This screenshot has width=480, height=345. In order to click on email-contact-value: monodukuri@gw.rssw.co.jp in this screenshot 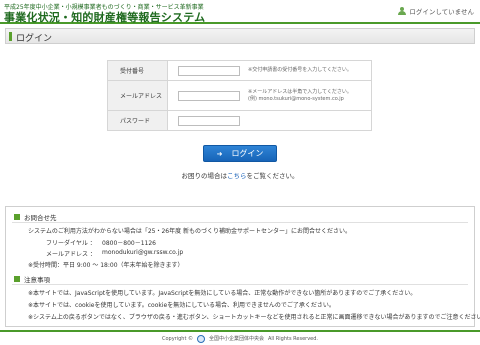, I will do `click(143, 252)`.